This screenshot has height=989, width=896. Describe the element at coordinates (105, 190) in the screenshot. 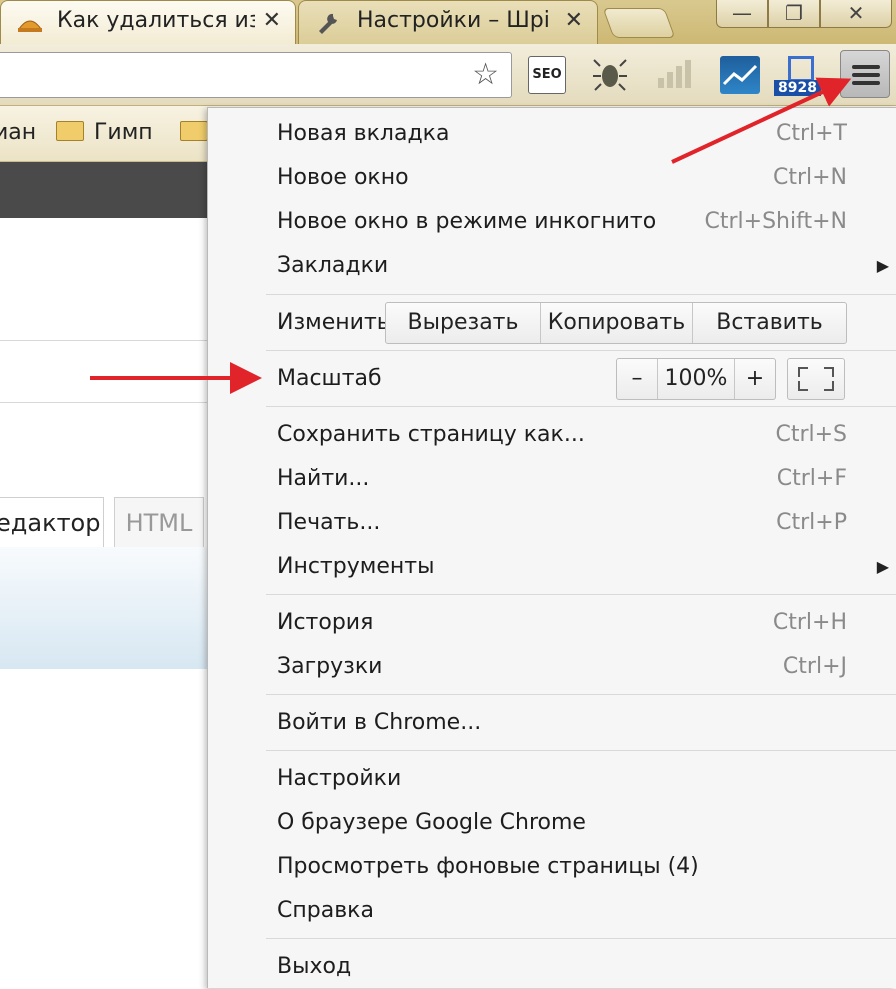

I see `page-header-bar` at that location.